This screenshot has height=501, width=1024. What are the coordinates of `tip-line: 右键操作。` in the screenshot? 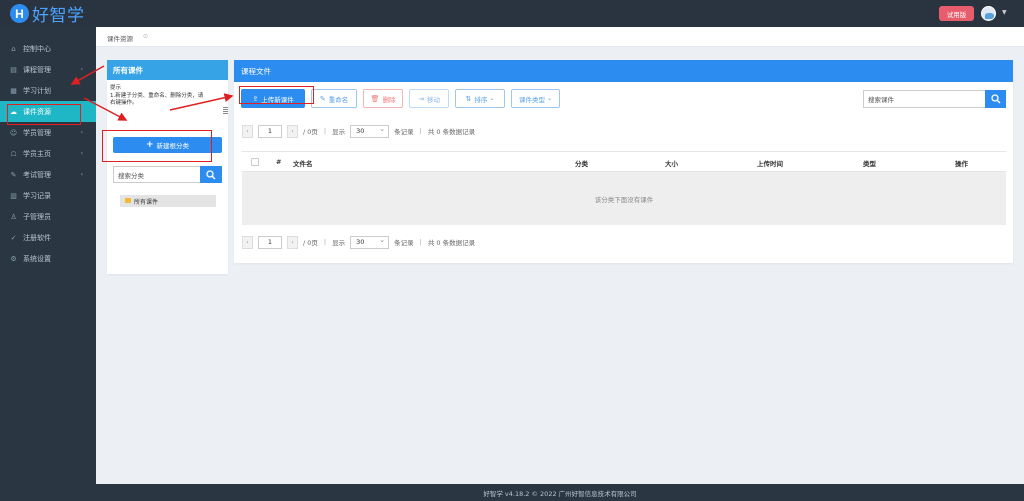 It's located at (124, 103).